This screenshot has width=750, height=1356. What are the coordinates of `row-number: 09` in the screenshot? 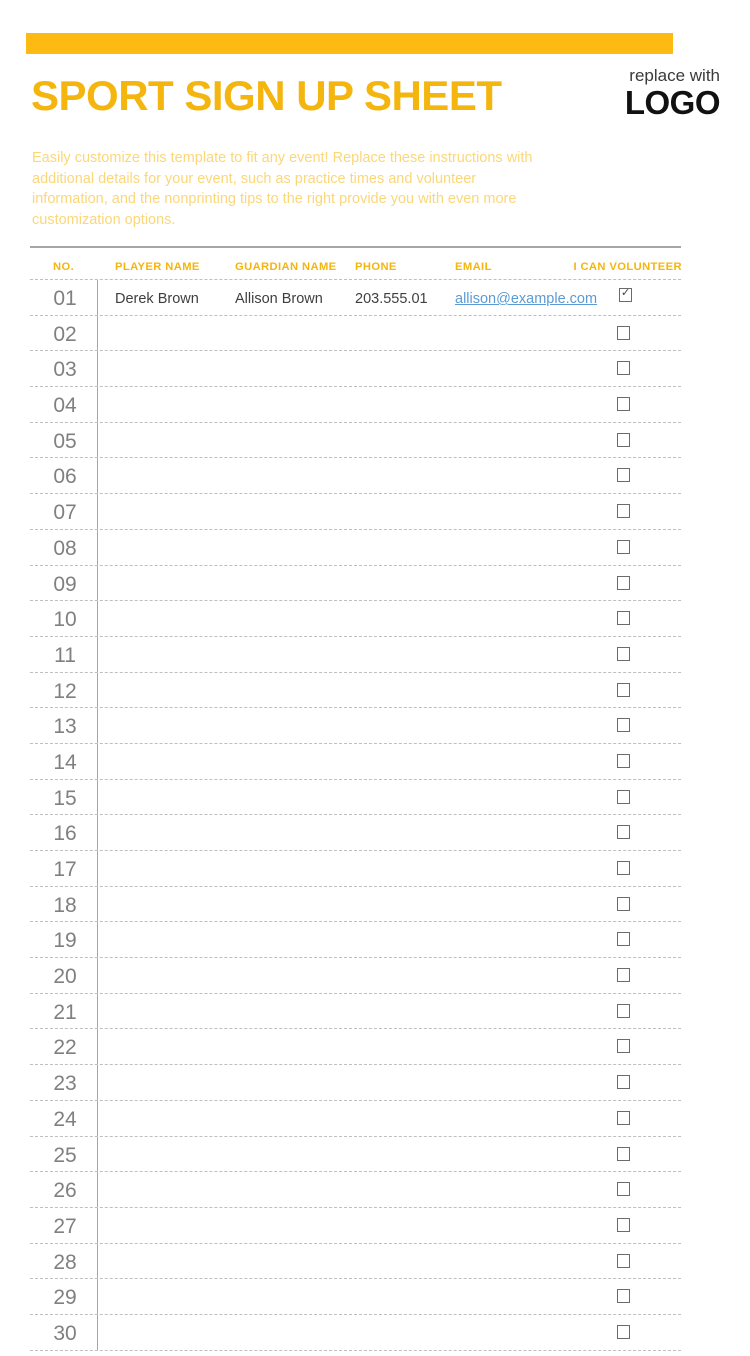 It's located at (65, 584).